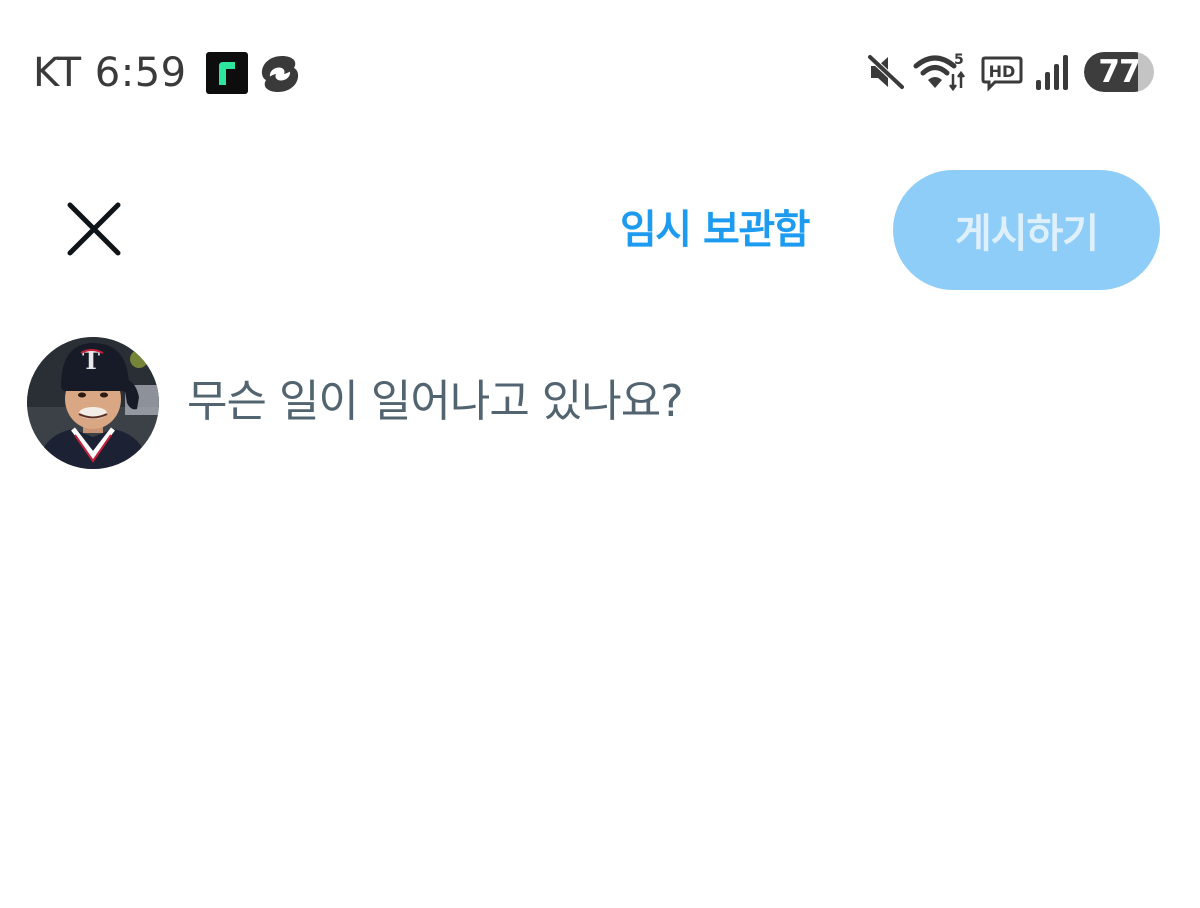  I want to click on carrier-time: KT 6:59, so click(110, 73).